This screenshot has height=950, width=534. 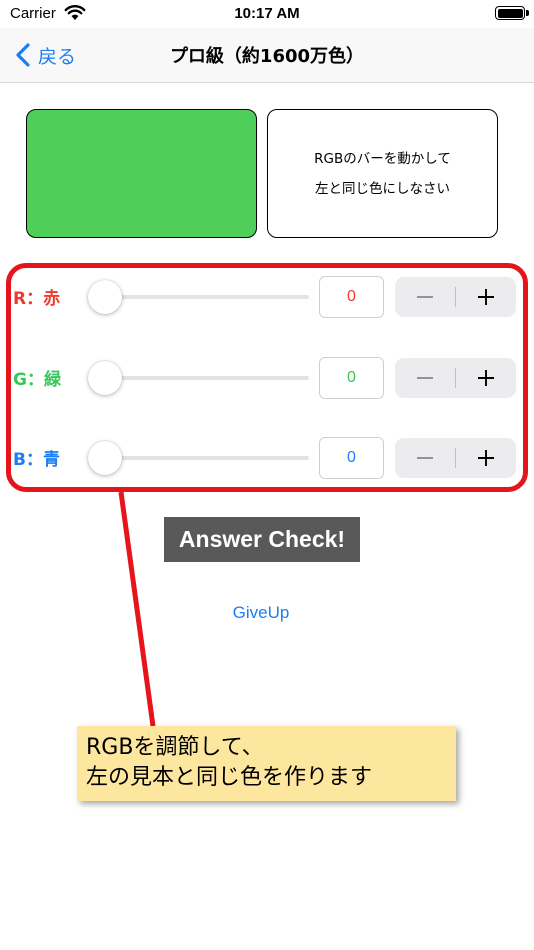 I want to click on red-slider-thumb, so click(x=105, y=297).